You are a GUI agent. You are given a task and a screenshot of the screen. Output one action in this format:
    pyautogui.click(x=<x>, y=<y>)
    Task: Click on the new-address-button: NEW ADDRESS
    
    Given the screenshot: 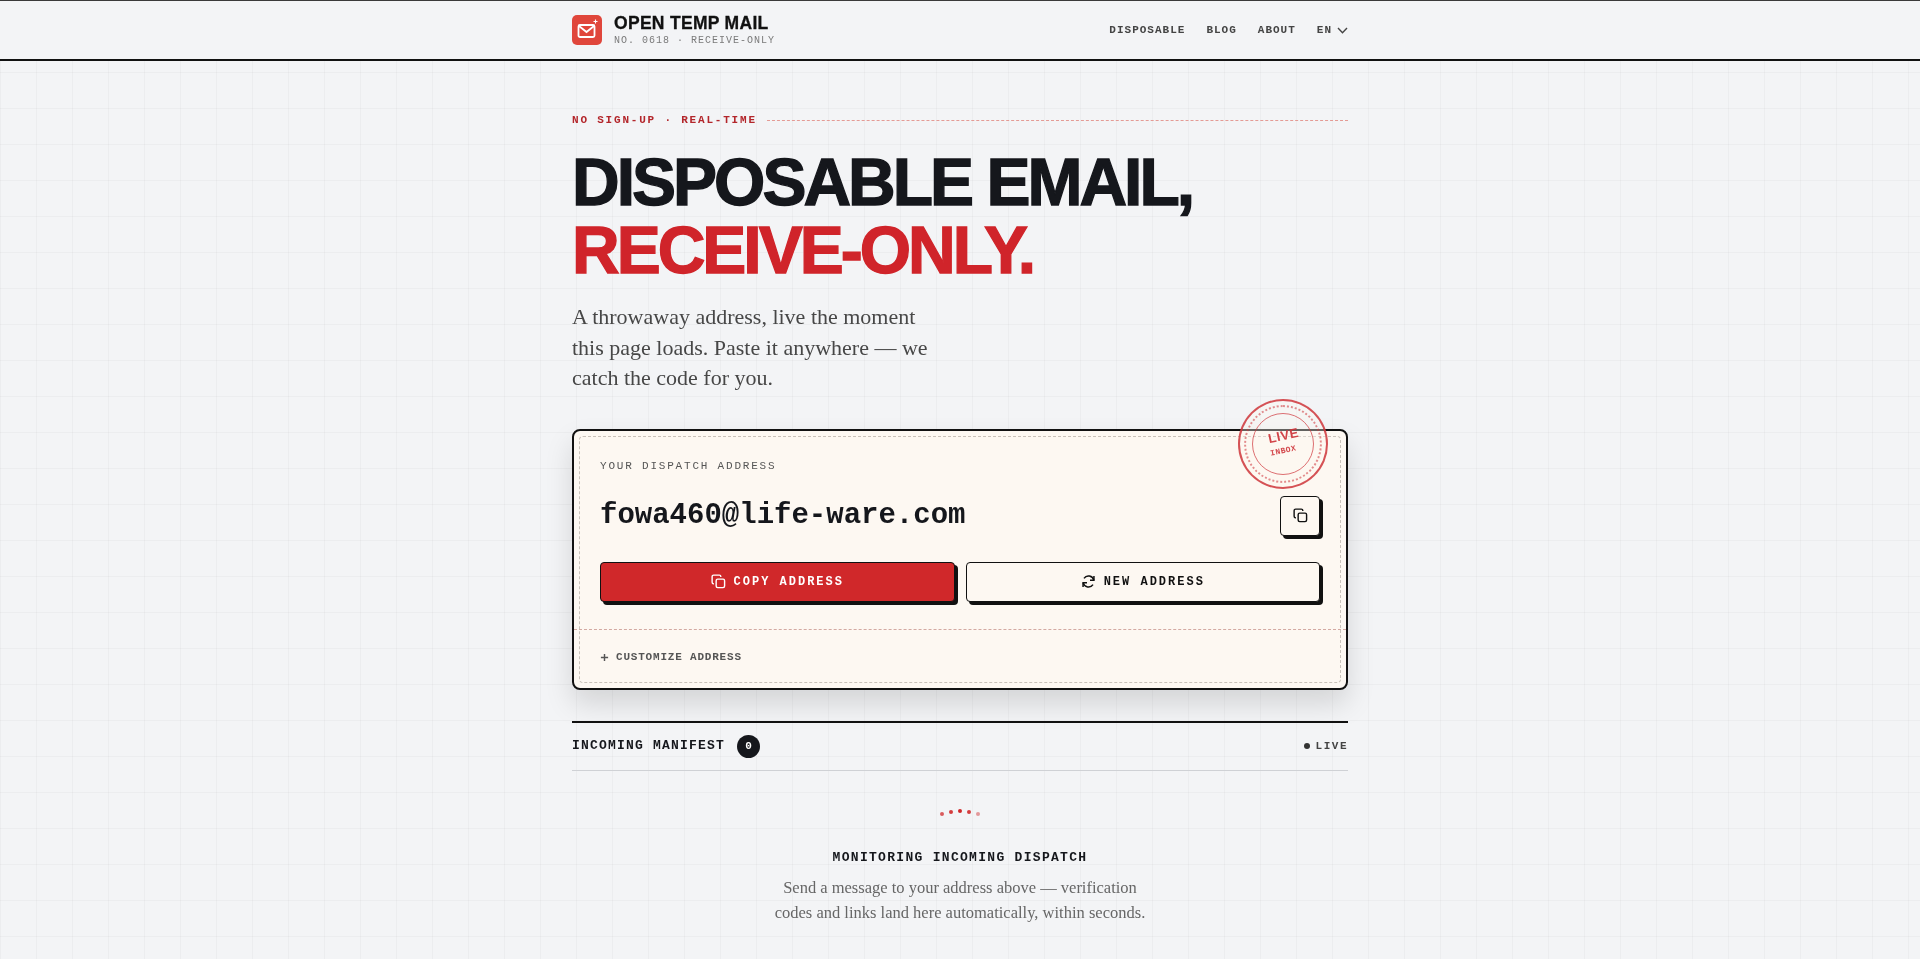 What is the action you would take?
    pyautogui.click(x=1142, y=581)
    